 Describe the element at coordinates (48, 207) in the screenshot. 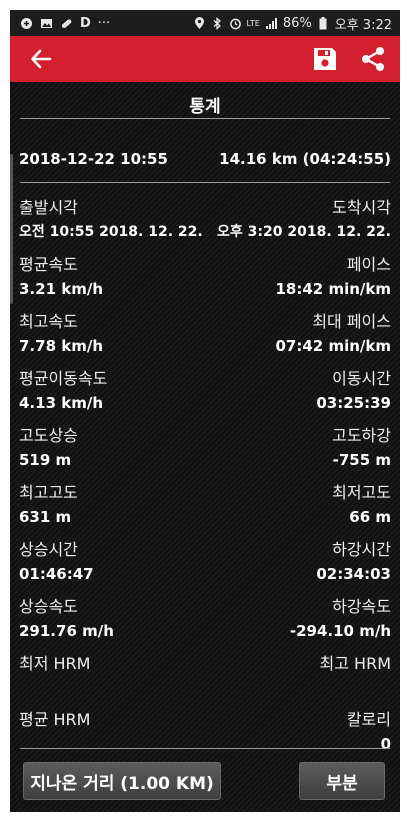

I see `stat-label: 출발시각` at that location.